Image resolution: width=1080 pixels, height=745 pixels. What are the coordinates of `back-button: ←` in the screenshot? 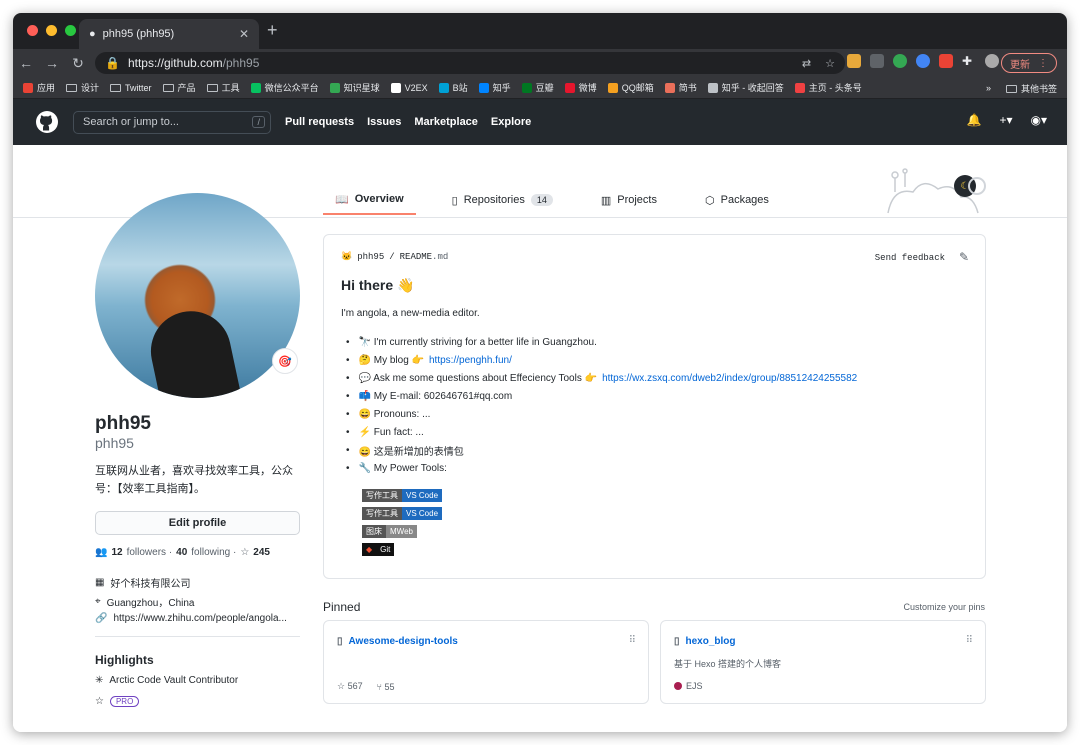 It's located at (26, 63).